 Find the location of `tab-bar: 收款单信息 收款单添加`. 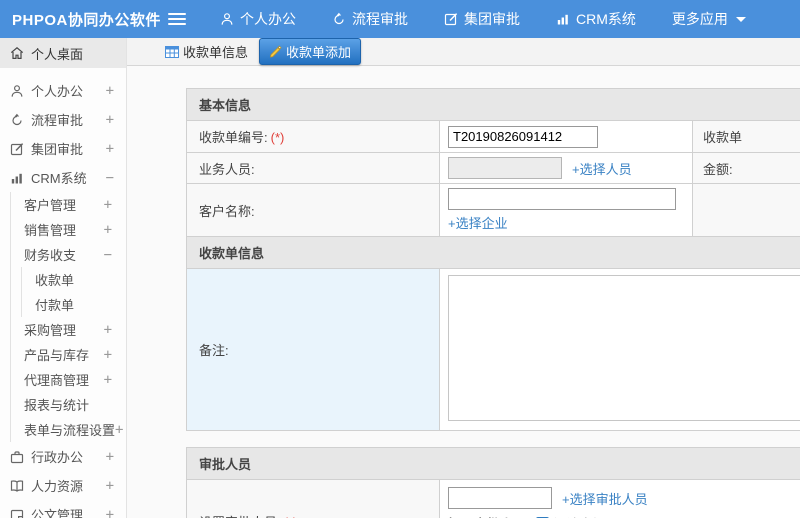

tab-bar: 收款单信息 收款单添加 is located at coordinates (463, 52).